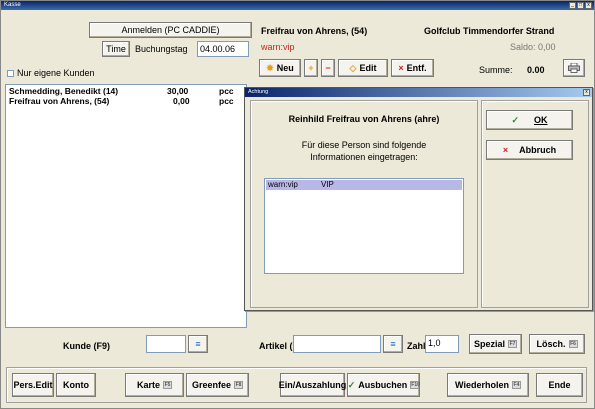 This screenshot has height=409, width=595. I want to click on plus-button: +, so click(311, 68).